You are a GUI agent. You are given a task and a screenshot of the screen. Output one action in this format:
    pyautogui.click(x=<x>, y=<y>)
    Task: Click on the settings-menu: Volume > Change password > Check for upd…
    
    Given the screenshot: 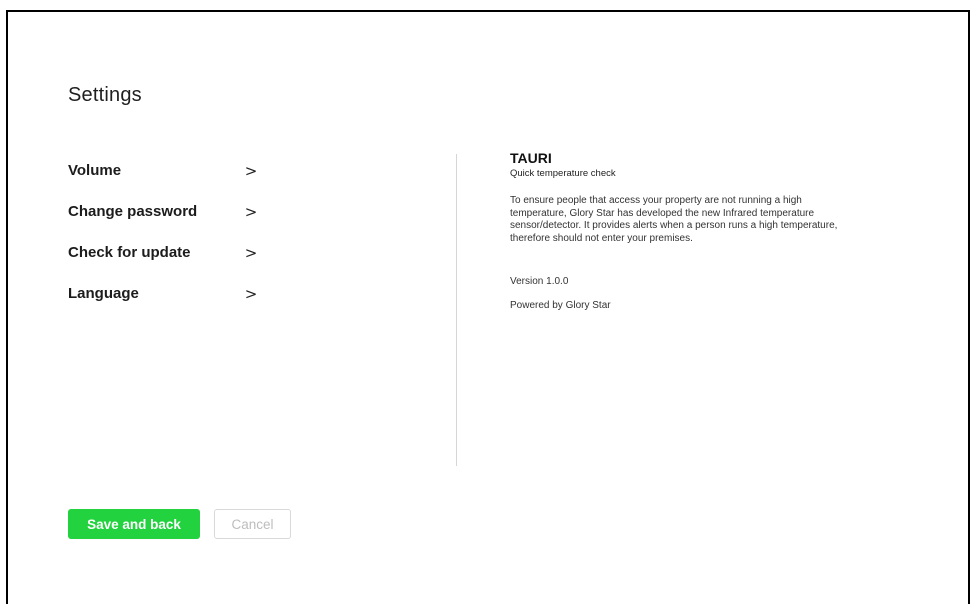 What is the action you would take?
    pyautogui.click(x=163, y=232)
    